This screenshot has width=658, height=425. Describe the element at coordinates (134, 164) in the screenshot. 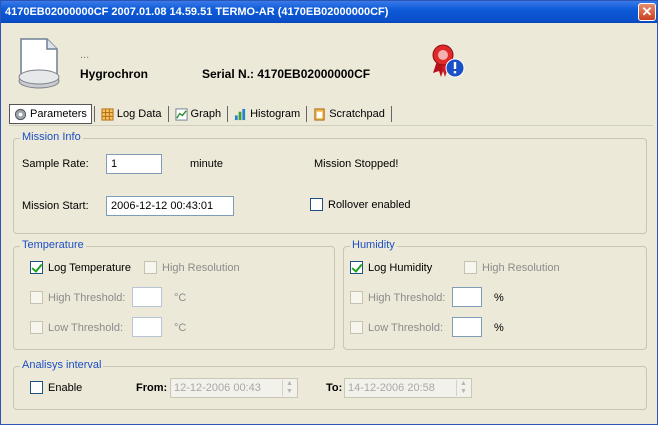

I see `sample-rate-input: 1` at that location.